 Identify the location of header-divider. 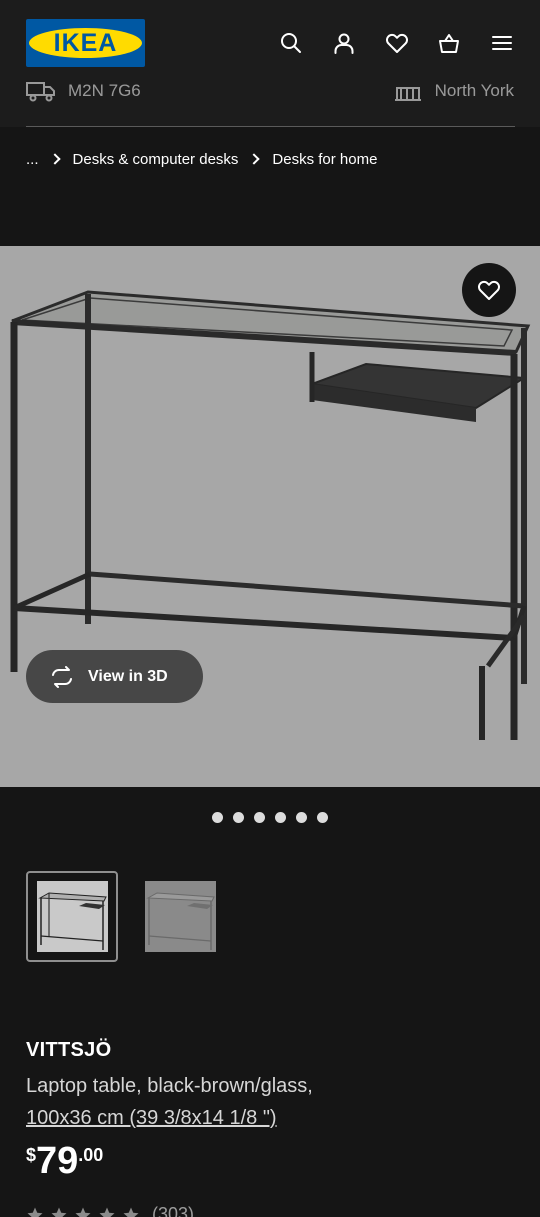
(270, 126).